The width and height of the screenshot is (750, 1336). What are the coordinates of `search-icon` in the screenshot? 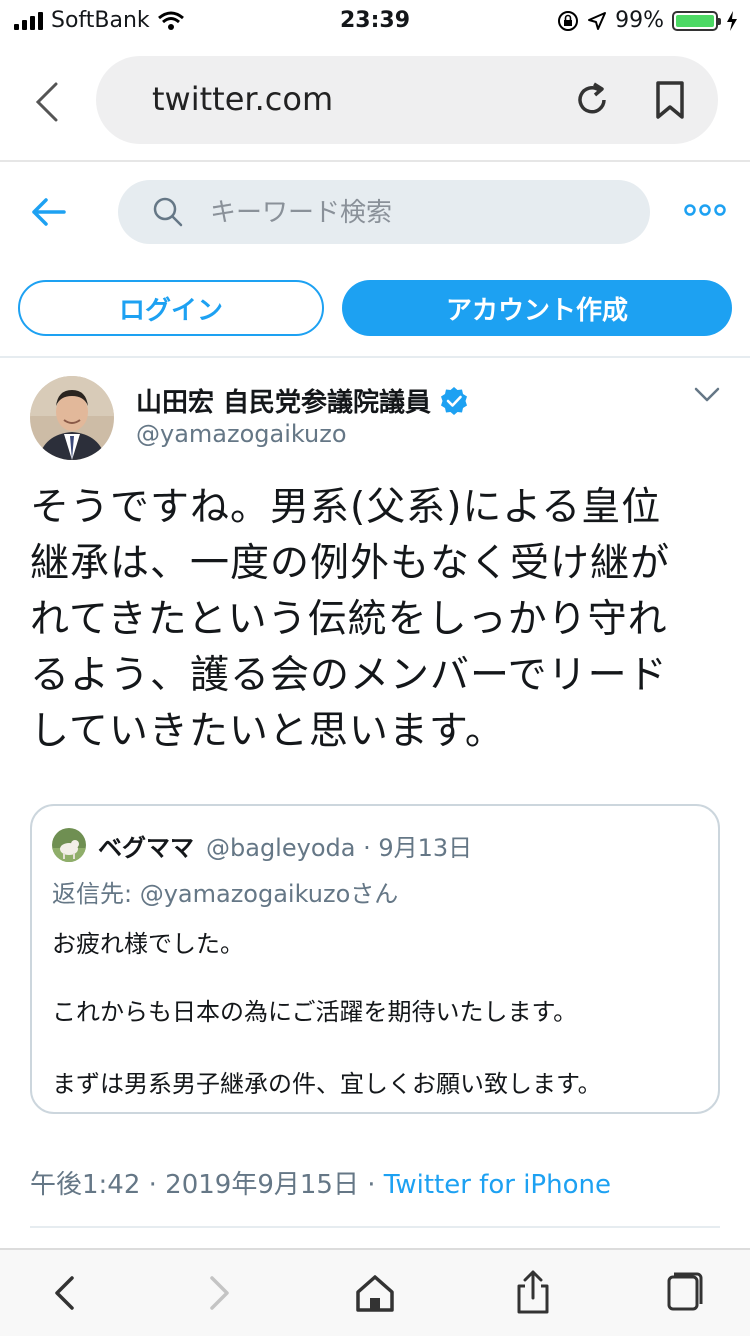 It's located at (168, 212).